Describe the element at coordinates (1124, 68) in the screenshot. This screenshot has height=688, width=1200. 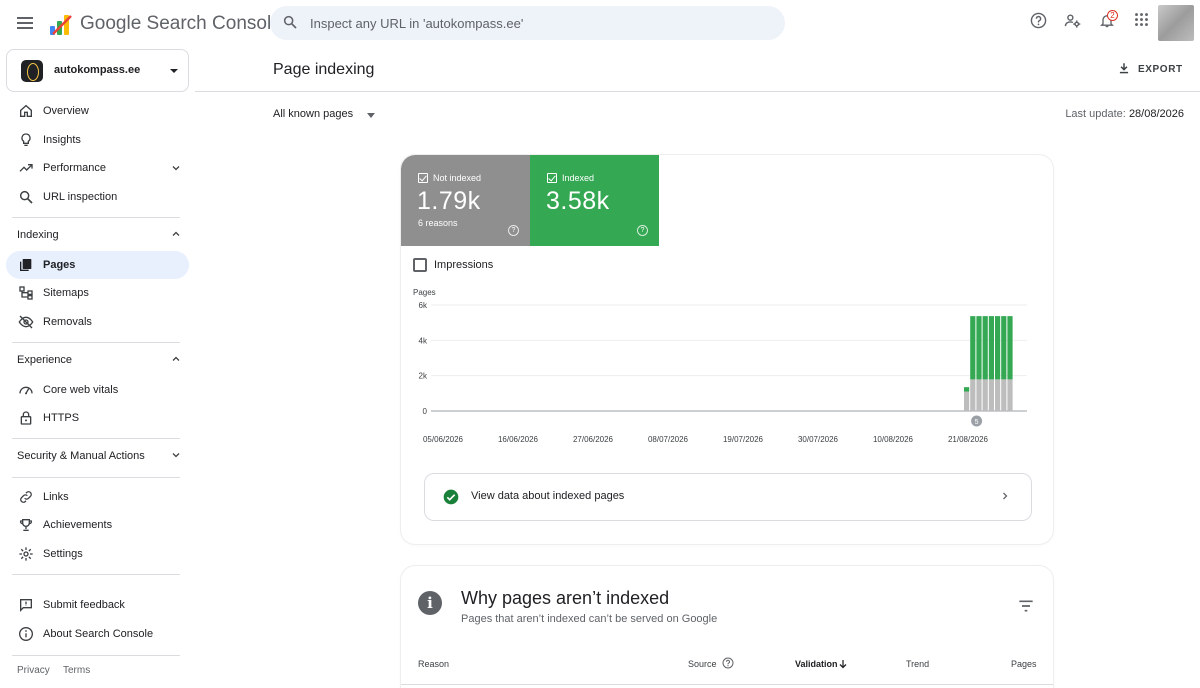
I see `download-icon` at that location.